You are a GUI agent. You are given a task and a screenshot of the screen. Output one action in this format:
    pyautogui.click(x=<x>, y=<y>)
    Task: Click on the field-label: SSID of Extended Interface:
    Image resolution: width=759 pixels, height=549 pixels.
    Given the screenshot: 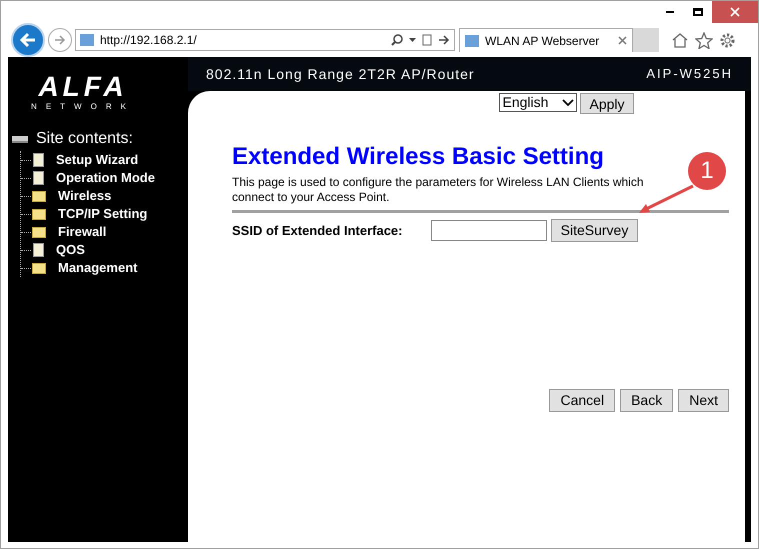 What is the action you would take?
    pyautogui.click(x=318, y=231)
    